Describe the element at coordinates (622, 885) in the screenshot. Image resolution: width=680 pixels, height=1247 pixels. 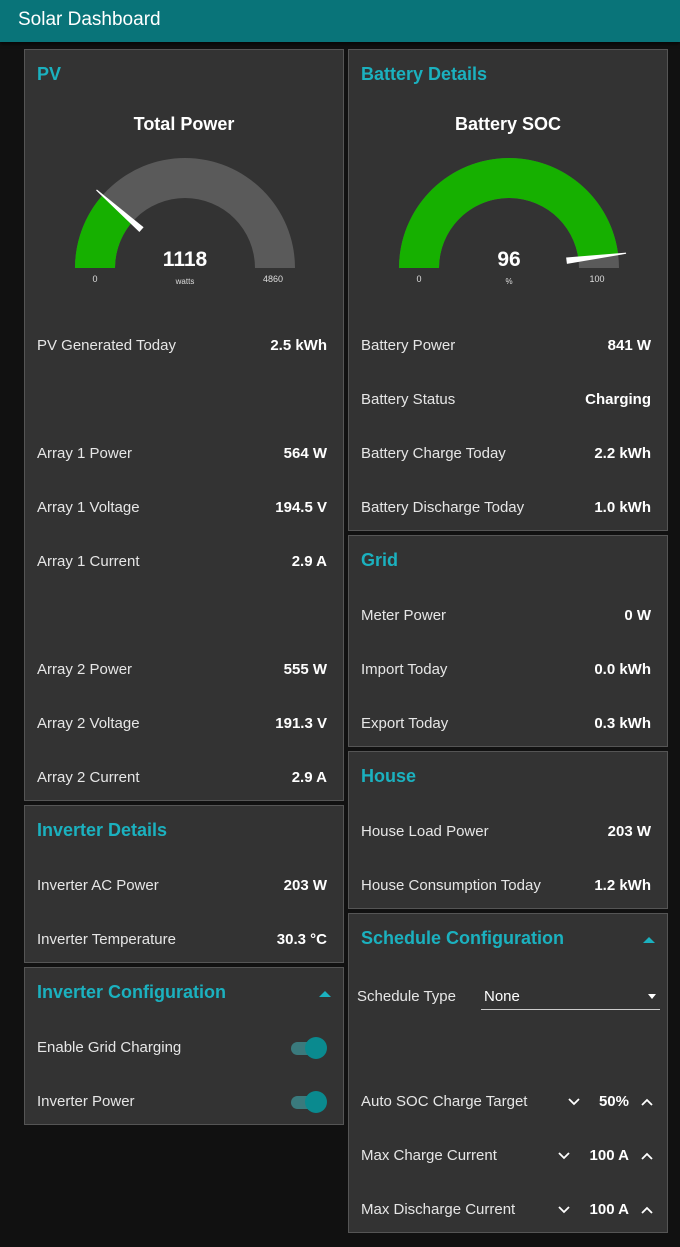
I see `row-value: 1.2 kWh` at that location.